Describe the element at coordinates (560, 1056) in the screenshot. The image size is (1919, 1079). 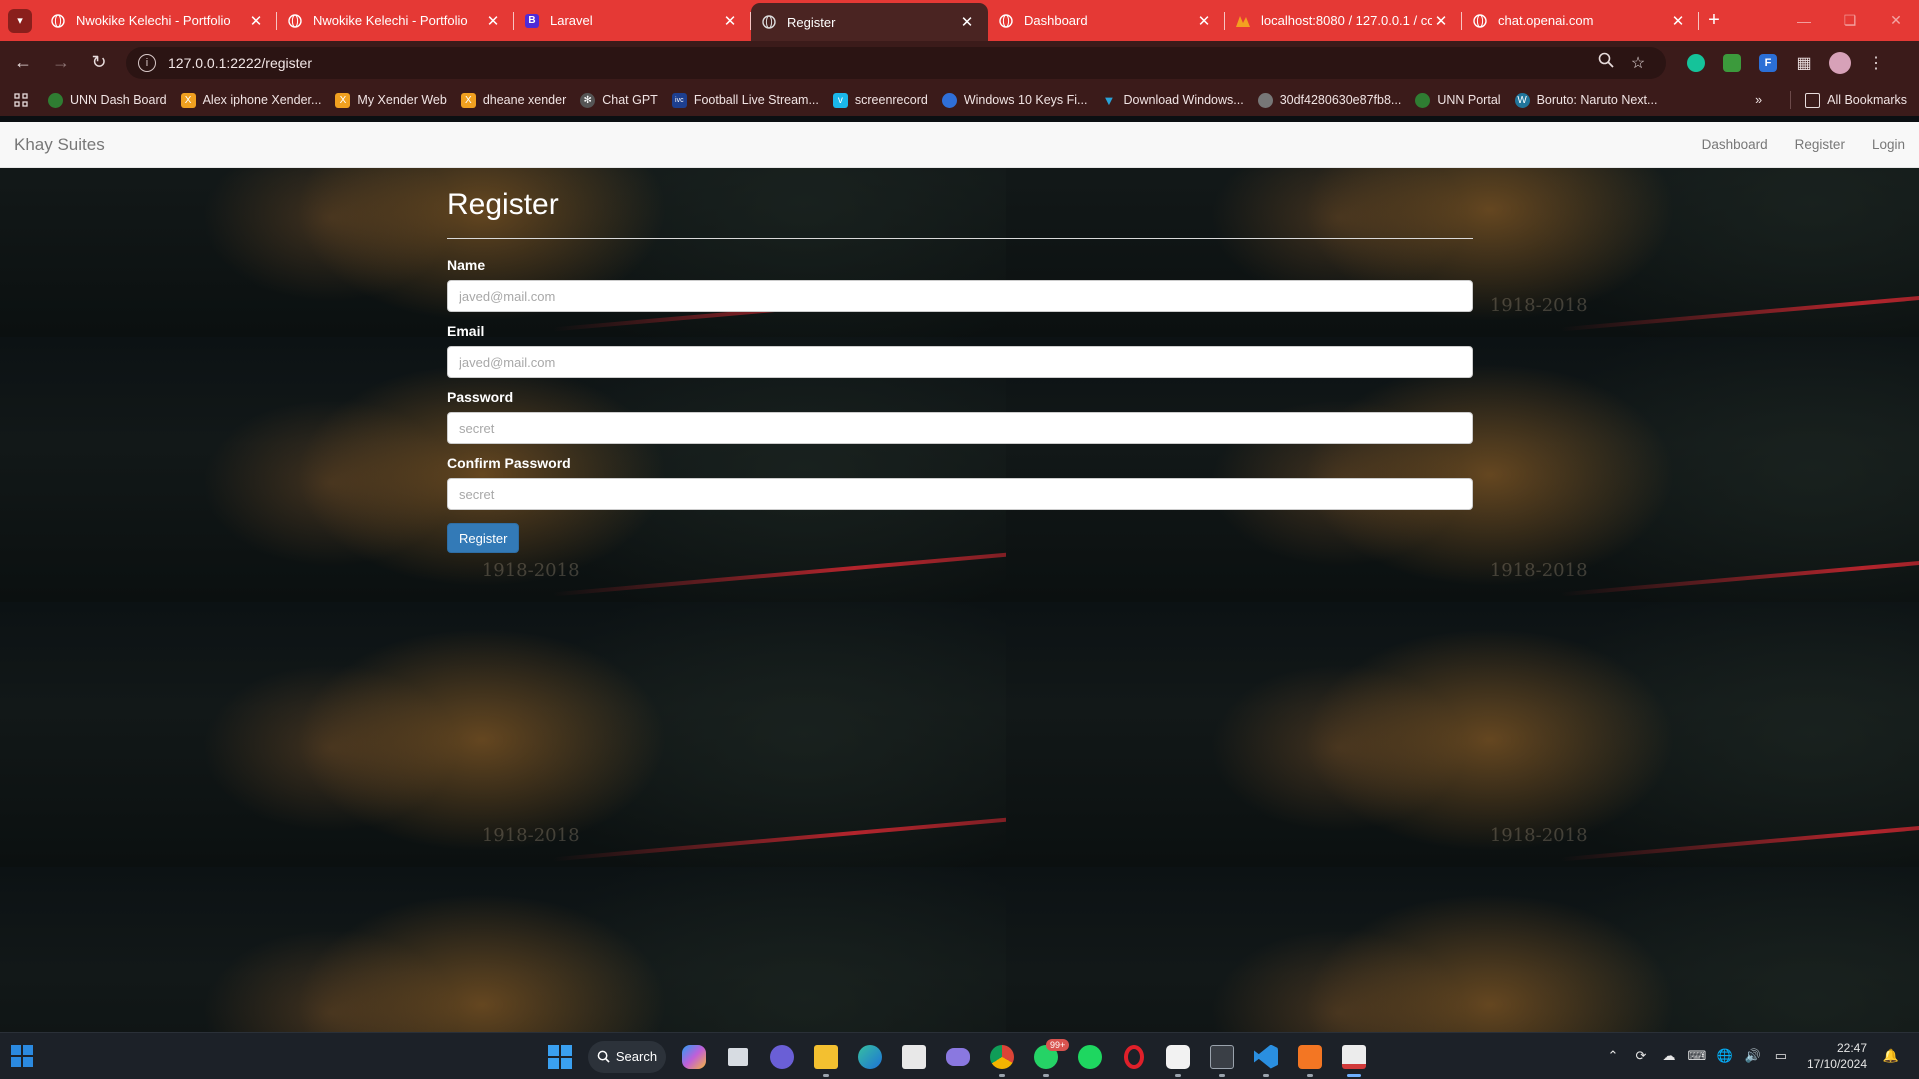
I see `start-button` at that location.